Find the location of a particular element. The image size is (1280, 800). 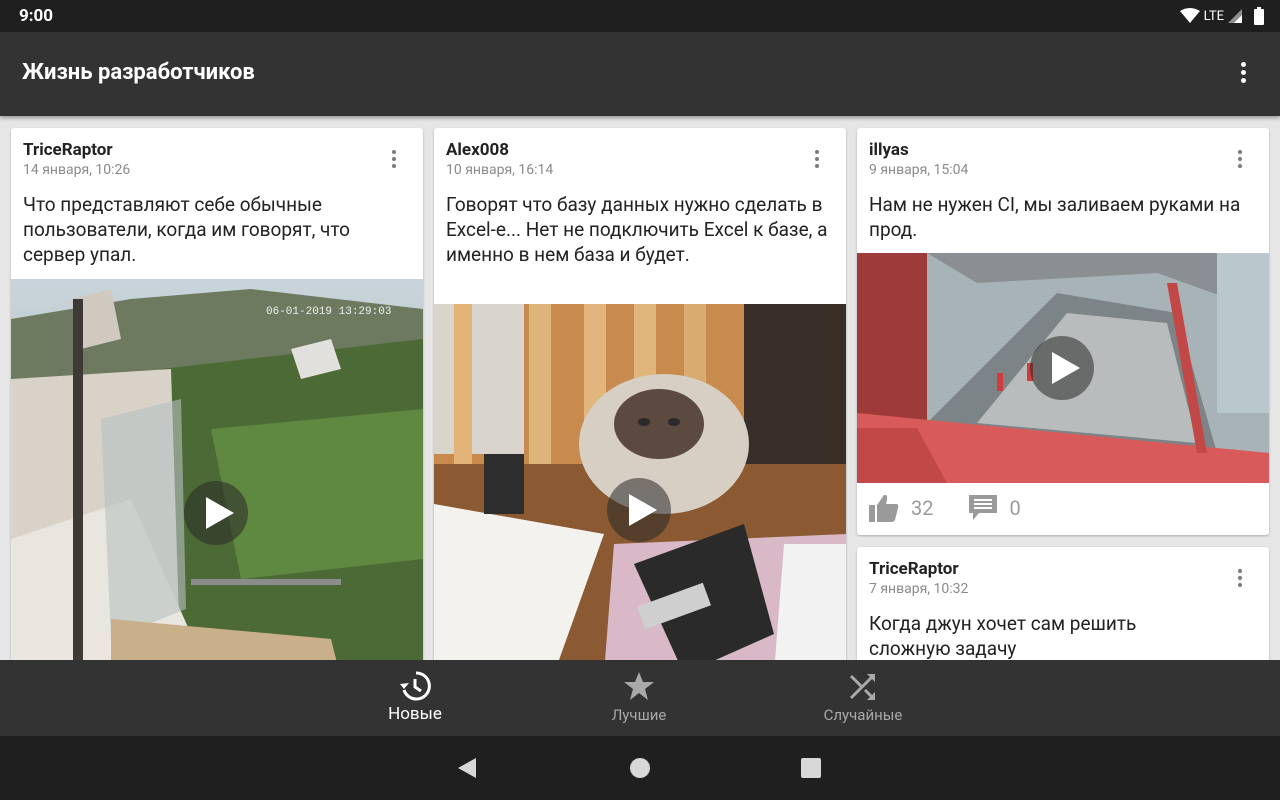

post-footer: 32 0 is located at coordinates (945, 508).